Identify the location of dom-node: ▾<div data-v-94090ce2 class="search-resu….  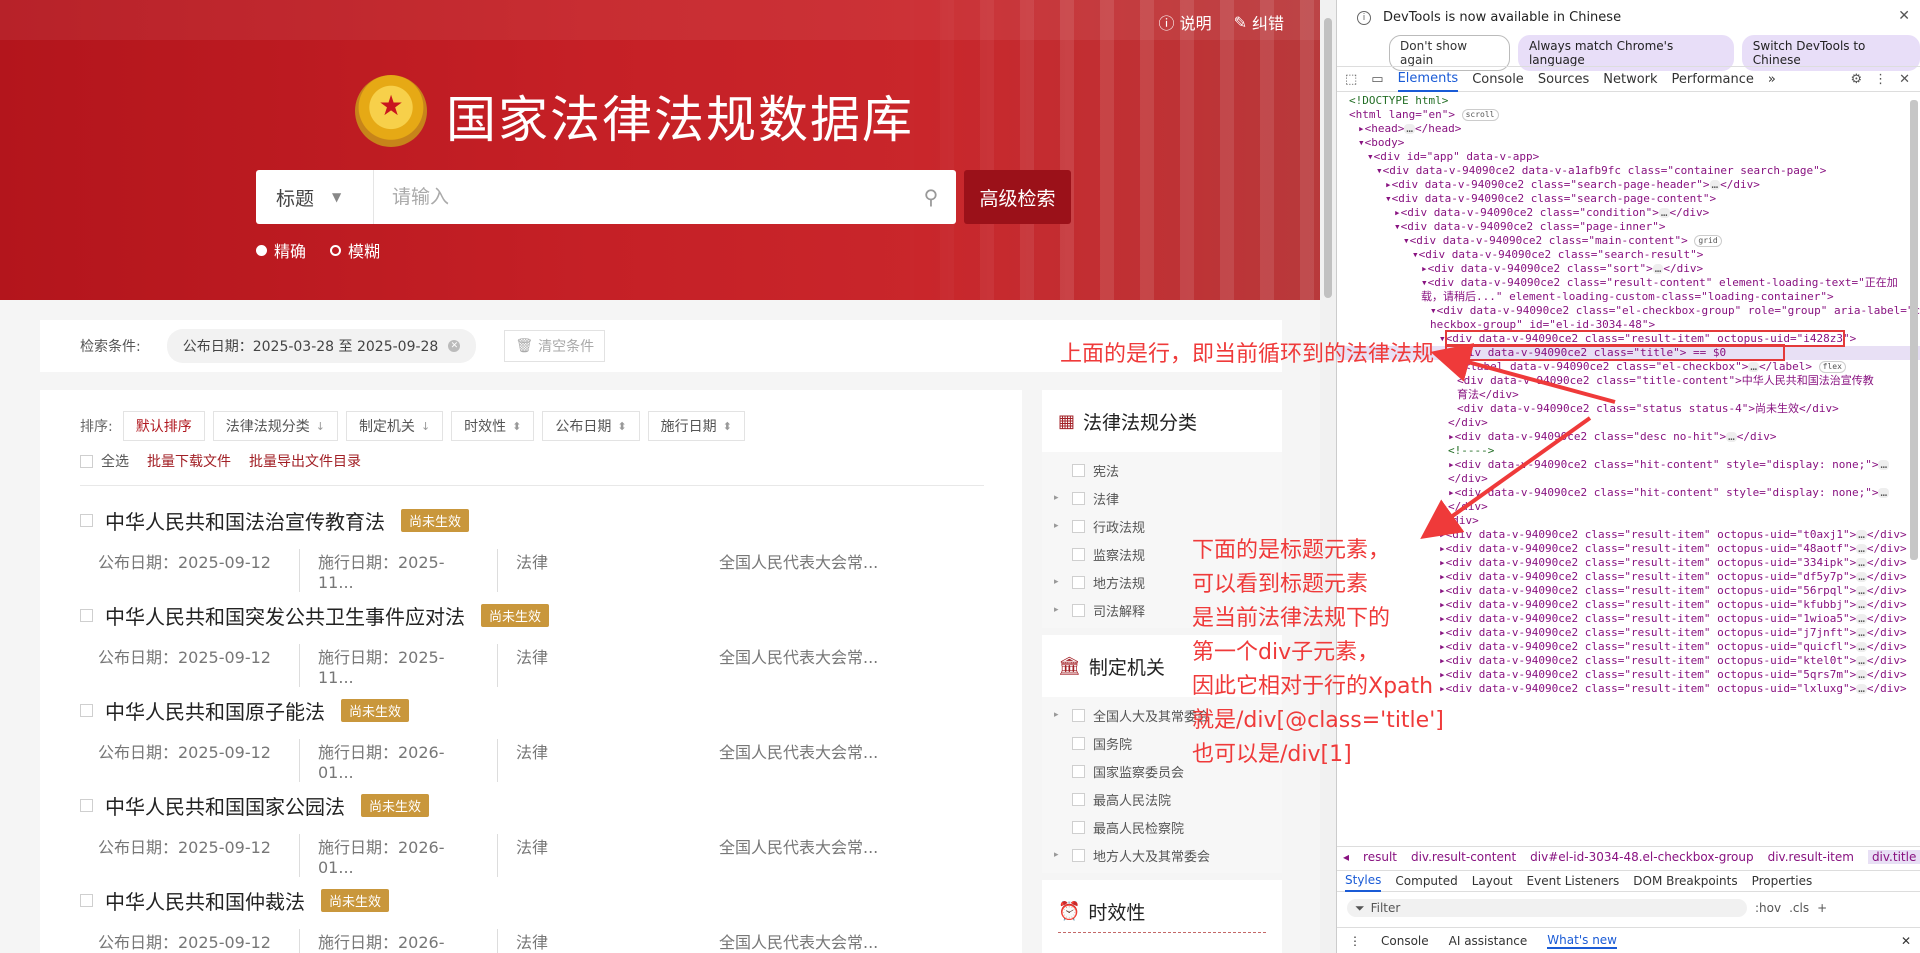
(1628, 255).